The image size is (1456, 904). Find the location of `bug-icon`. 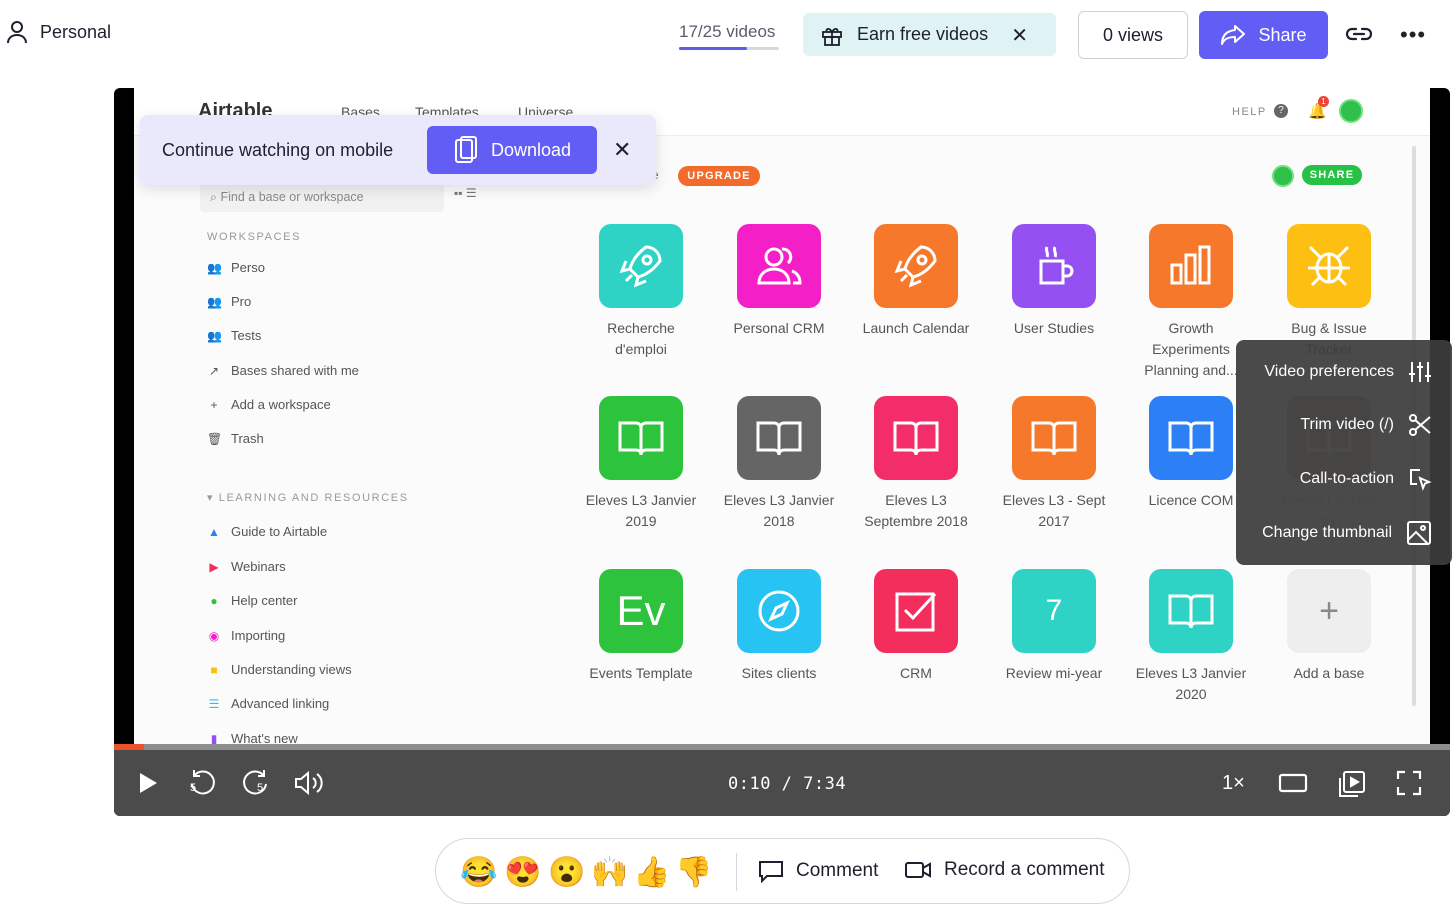

bug-icon is located at coordinates (1329, 266).